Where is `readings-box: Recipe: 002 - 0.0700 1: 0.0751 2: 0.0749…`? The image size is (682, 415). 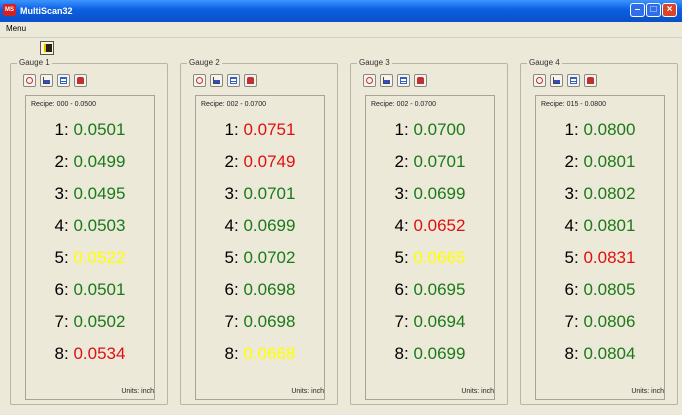 readings-box: Recipe: 002 - 0.0700 1: 0.0751 2: 0.0749… is located at coordinates (260, 247).